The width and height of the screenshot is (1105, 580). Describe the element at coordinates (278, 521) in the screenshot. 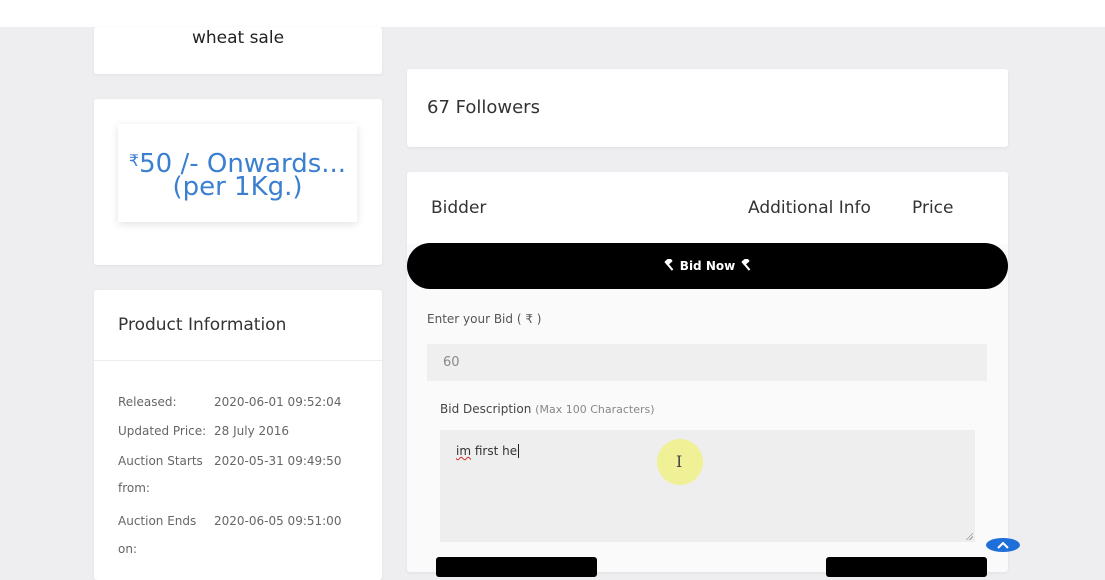

I see `info-value: 2020-06-05 09:51:00` at that location.